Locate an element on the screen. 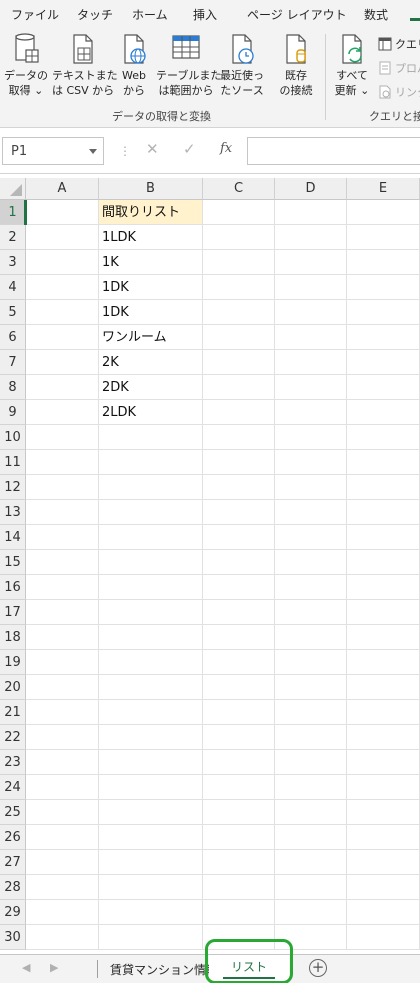  tab-home: ホーム is located at coordinates (150, 14).